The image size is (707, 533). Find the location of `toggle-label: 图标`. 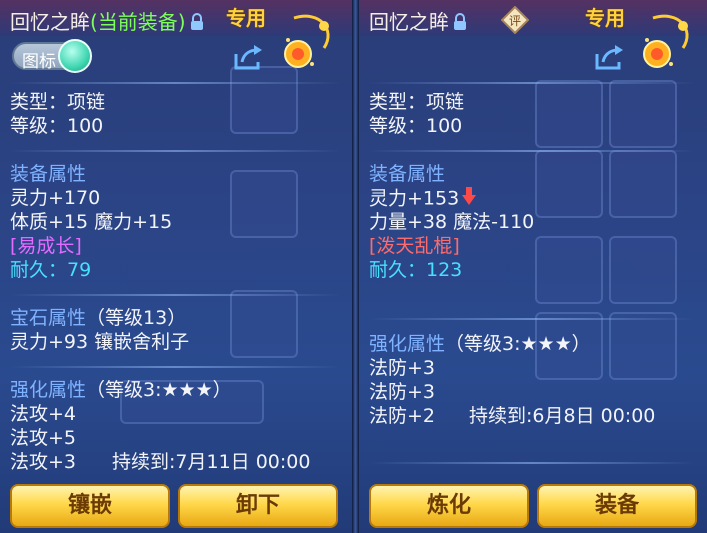

toggle-label: 图标 is located at coordinates (39, 62).